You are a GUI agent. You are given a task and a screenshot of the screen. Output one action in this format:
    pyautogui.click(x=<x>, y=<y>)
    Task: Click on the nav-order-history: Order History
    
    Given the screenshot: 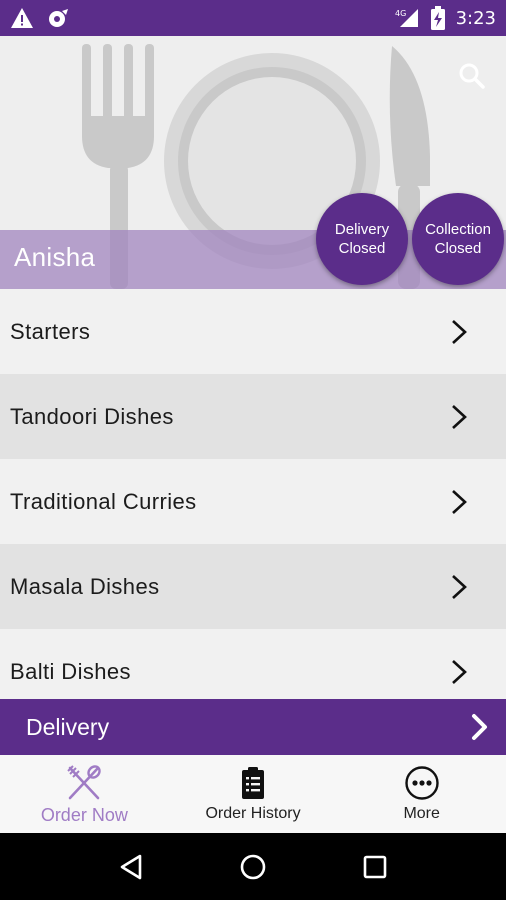 What is the action you would take?
    pyautogui.click(x=253, y=794)
    